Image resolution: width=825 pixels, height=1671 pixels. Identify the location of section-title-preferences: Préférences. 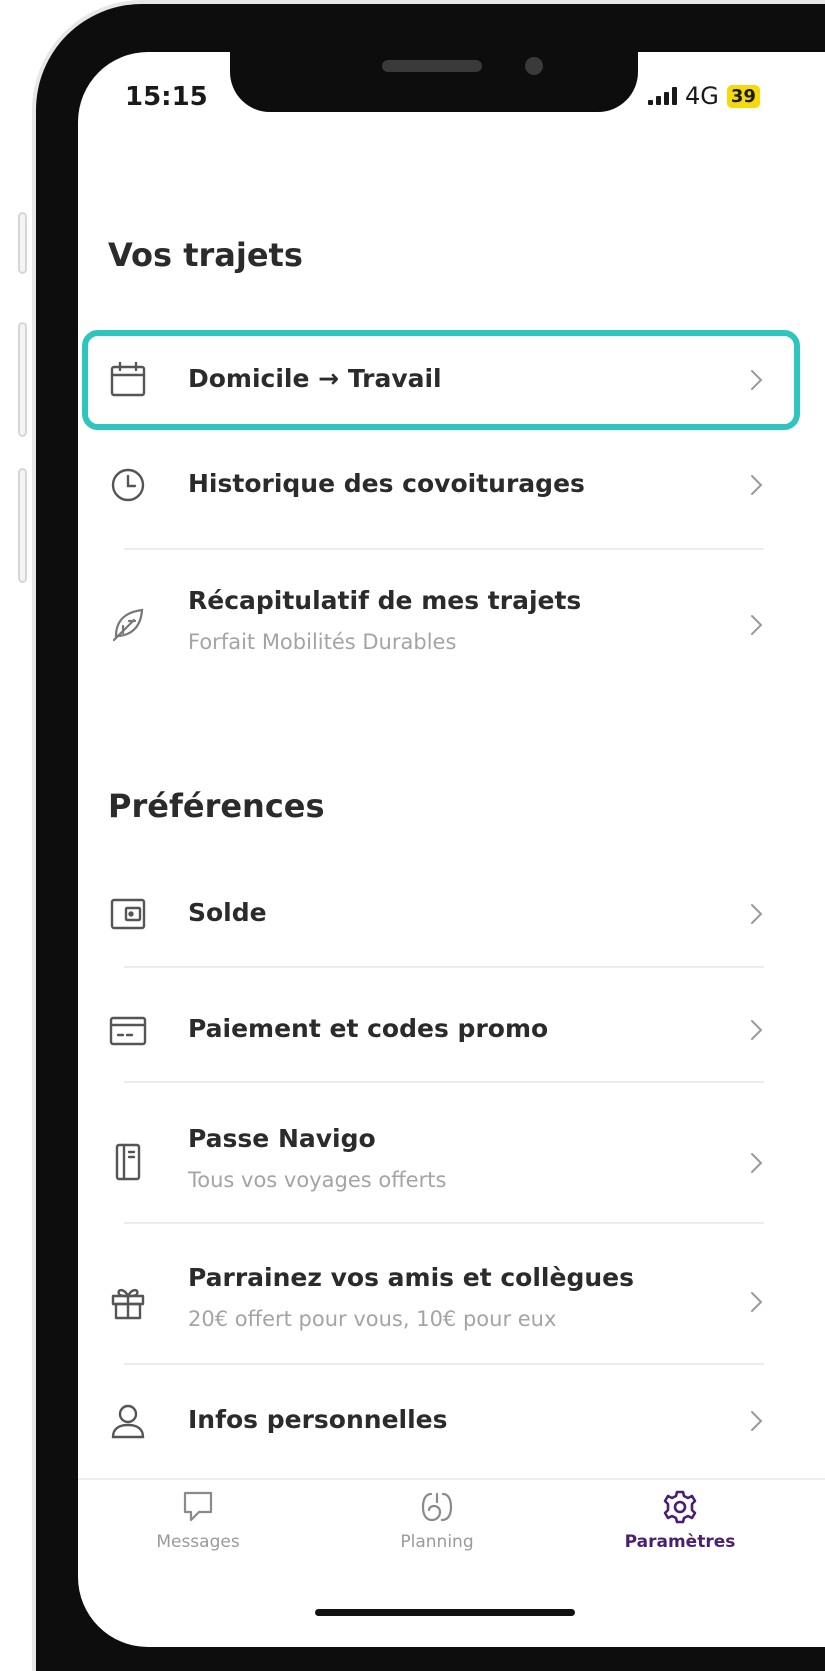
(216, 806).